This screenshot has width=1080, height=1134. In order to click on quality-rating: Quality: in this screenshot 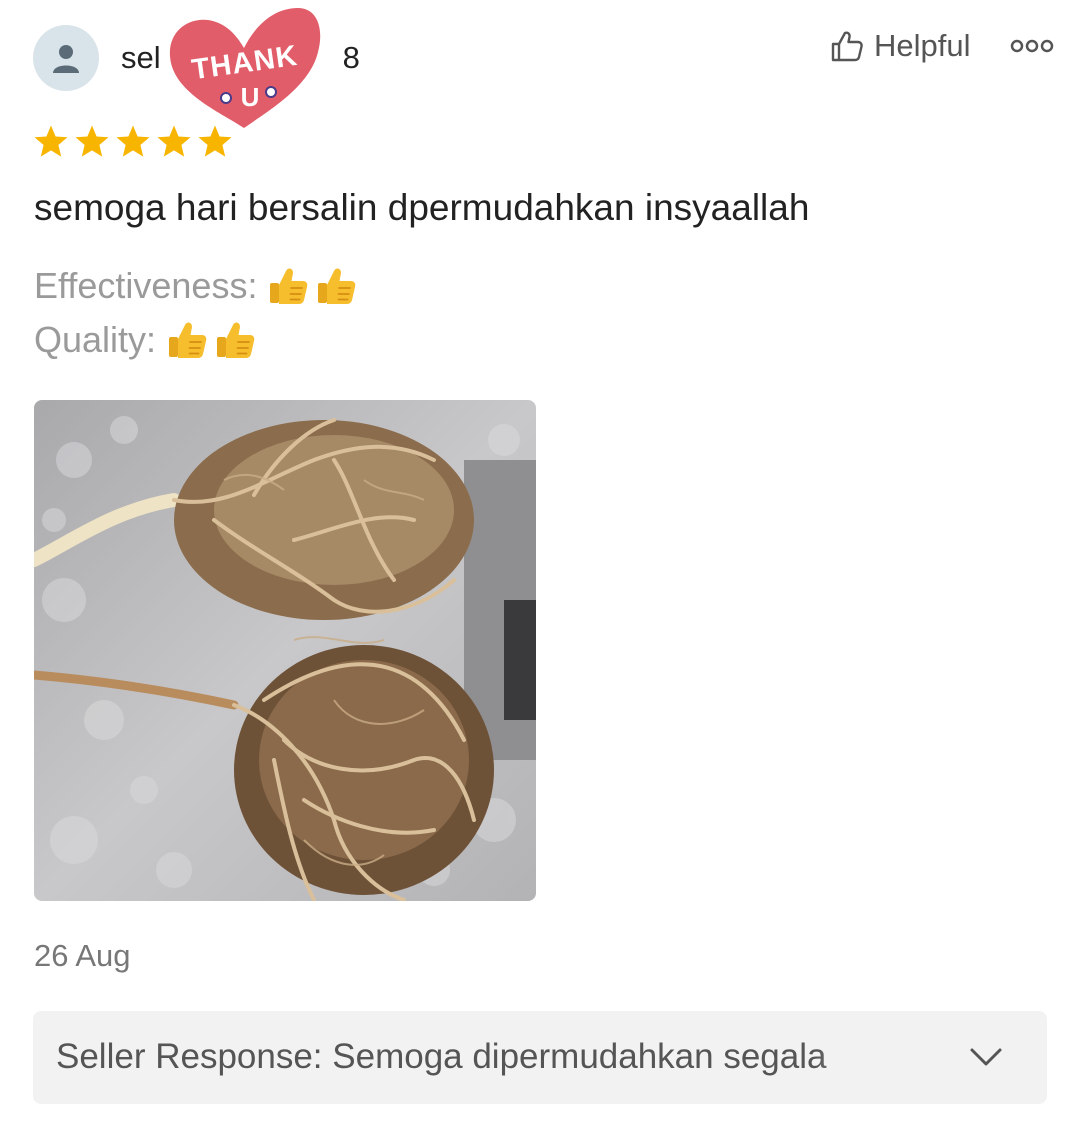, I will do `click(146, 340)`.